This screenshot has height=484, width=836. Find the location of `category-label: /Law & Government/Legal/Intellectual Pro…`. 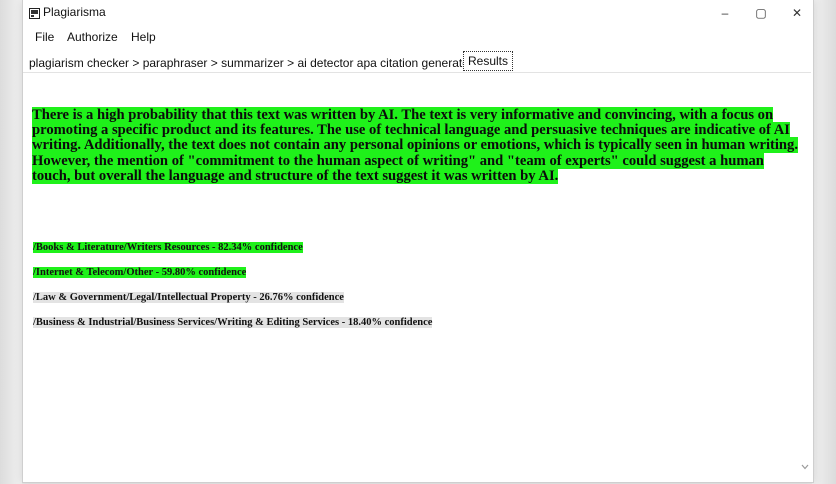

category-label: /Law & Government/Legal/Intellectual Pro… is located at coordinates (188, 297).